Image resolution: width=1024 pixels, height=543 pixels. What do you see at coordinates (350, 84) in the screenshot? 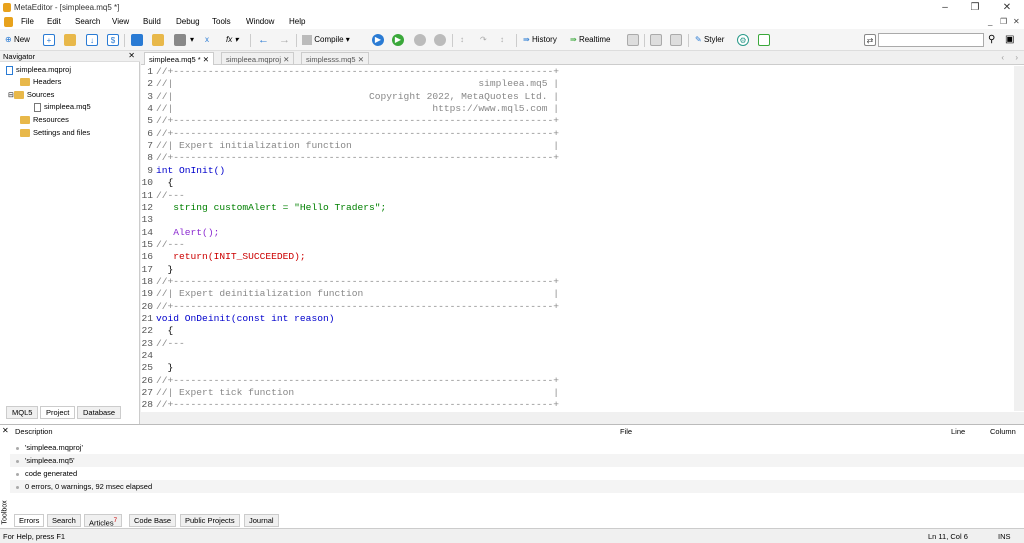
I see `code-line: 2//| simpleea.mq5 |` at bounding box center [350, 84].